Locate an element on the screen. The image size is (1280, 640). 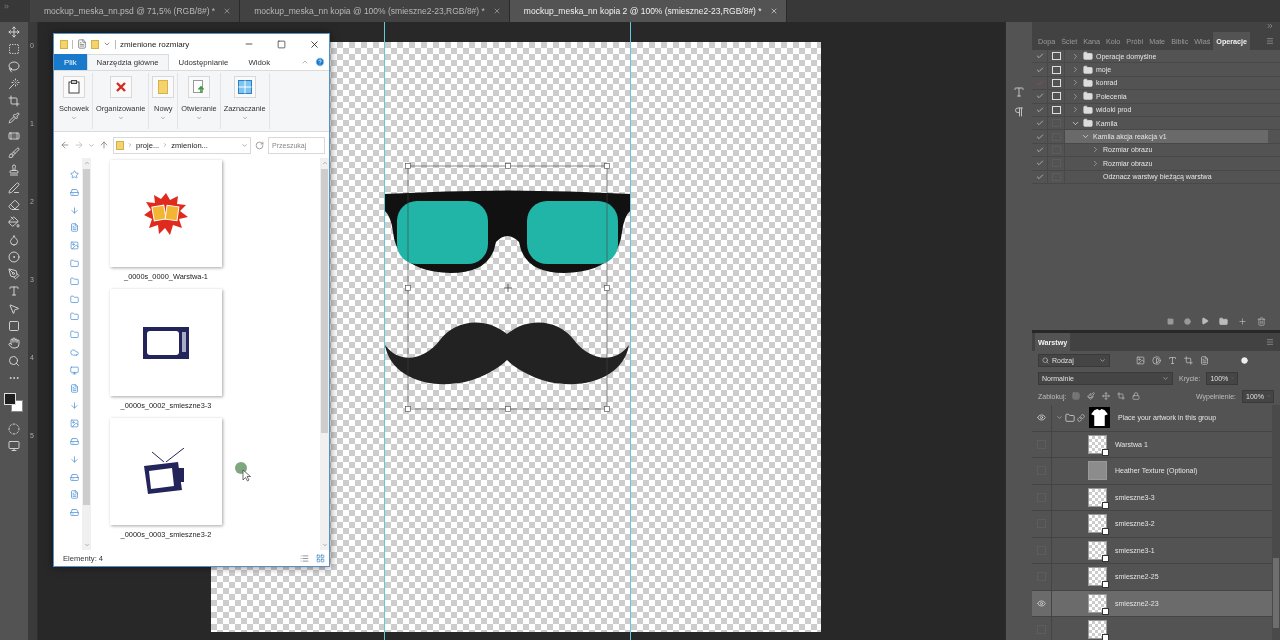
smart-object-filter-icon is located at coordinates (1204, 360).